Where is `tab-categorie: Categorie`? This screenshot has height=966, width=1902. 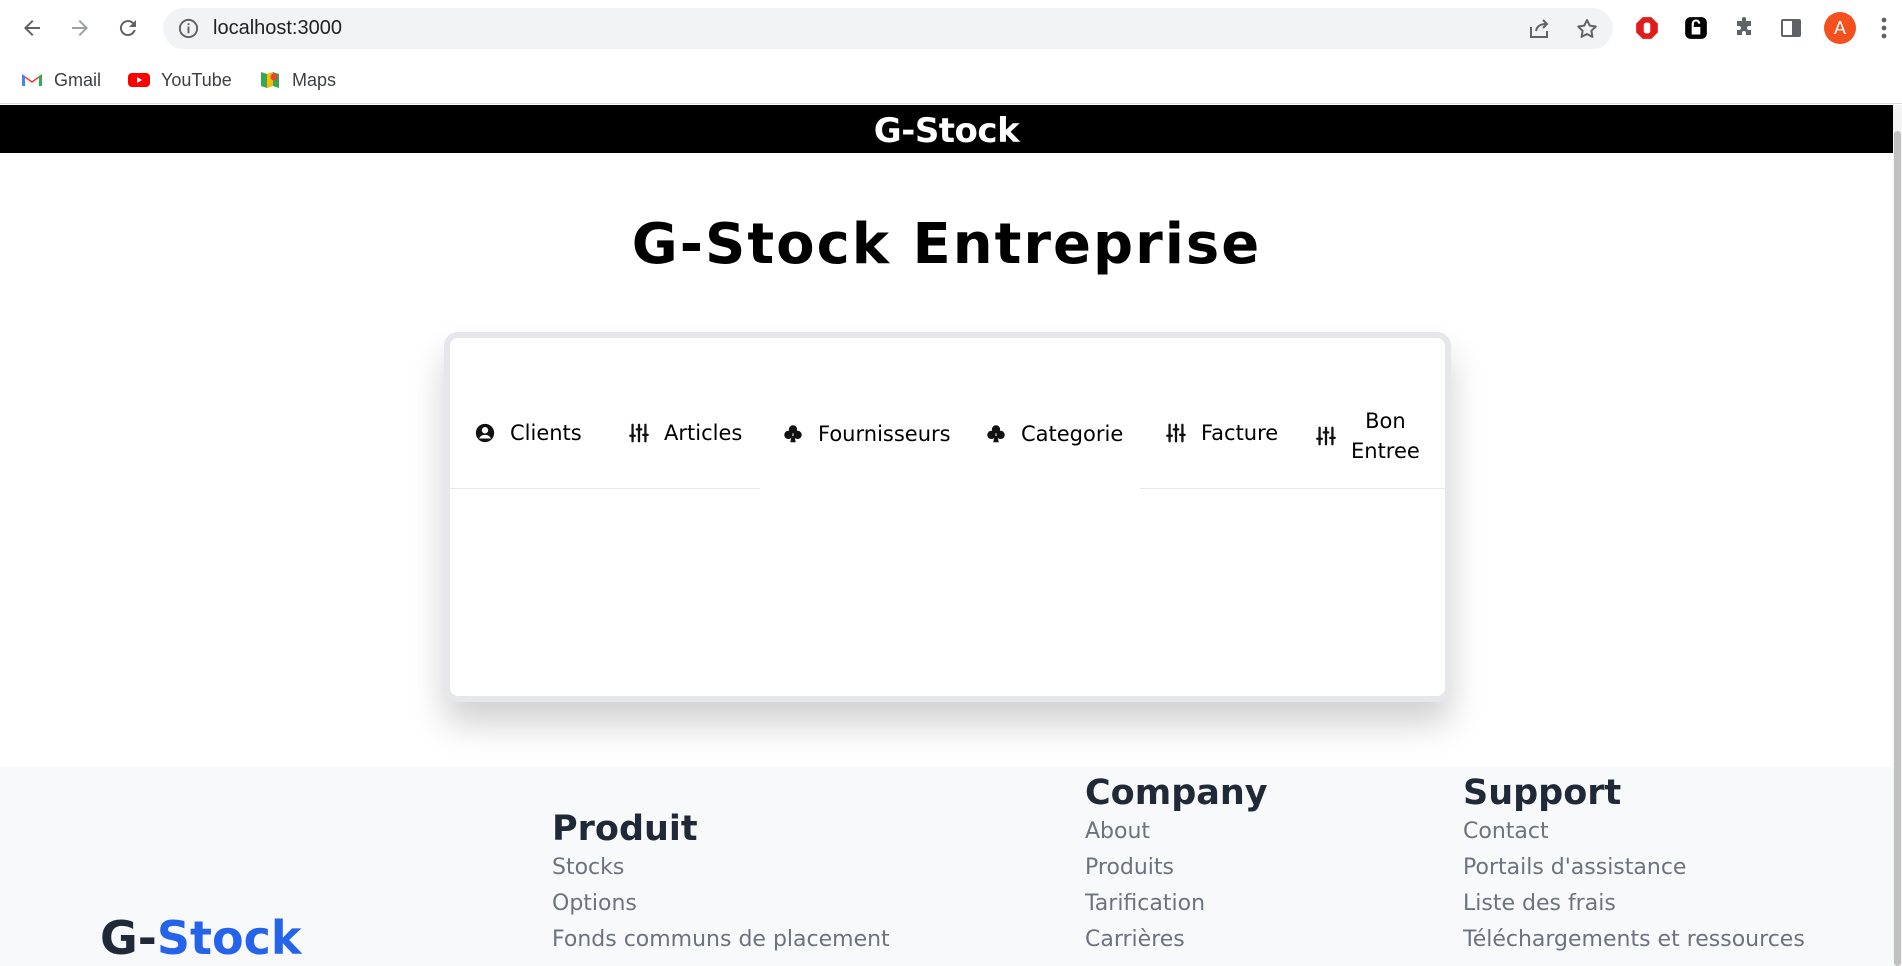
tab-categorie: Categorie is located at coordinates (1054, 434).